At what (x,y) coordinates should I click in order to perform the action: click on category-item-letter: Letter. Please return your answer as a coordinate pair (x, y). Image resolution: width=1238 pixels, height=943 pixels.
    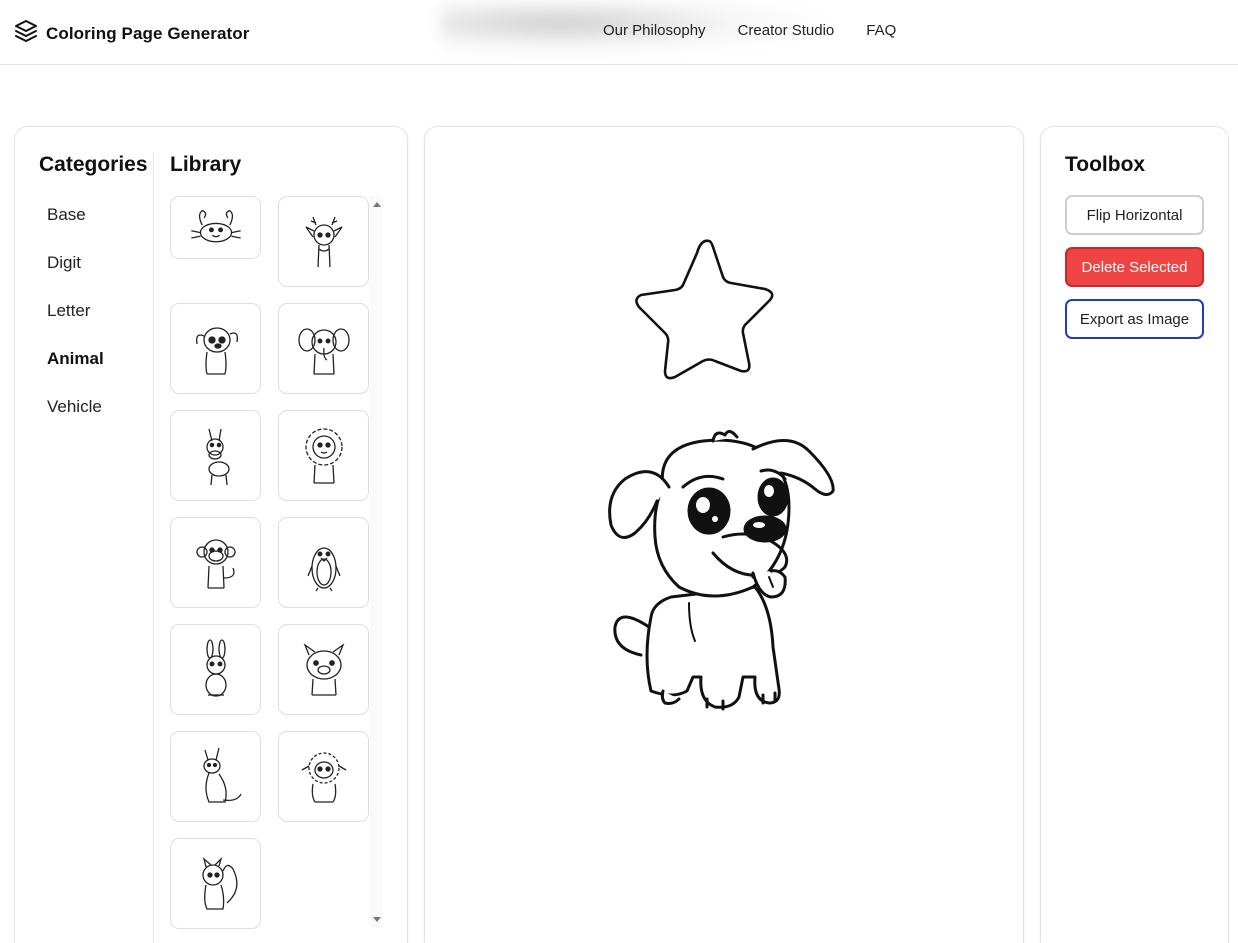
    Looking at the image, I should click on (75, 325).